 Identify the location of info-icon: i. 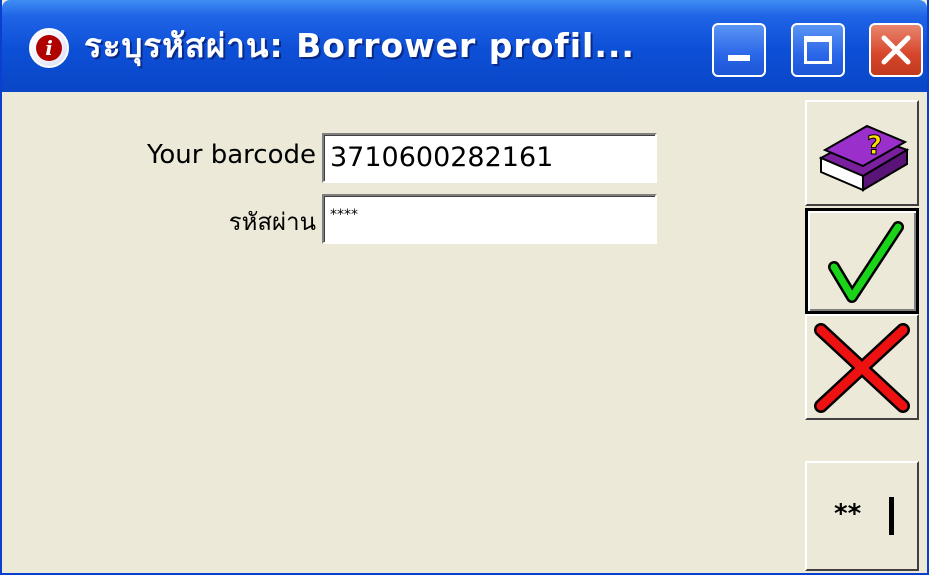
(49, 48).